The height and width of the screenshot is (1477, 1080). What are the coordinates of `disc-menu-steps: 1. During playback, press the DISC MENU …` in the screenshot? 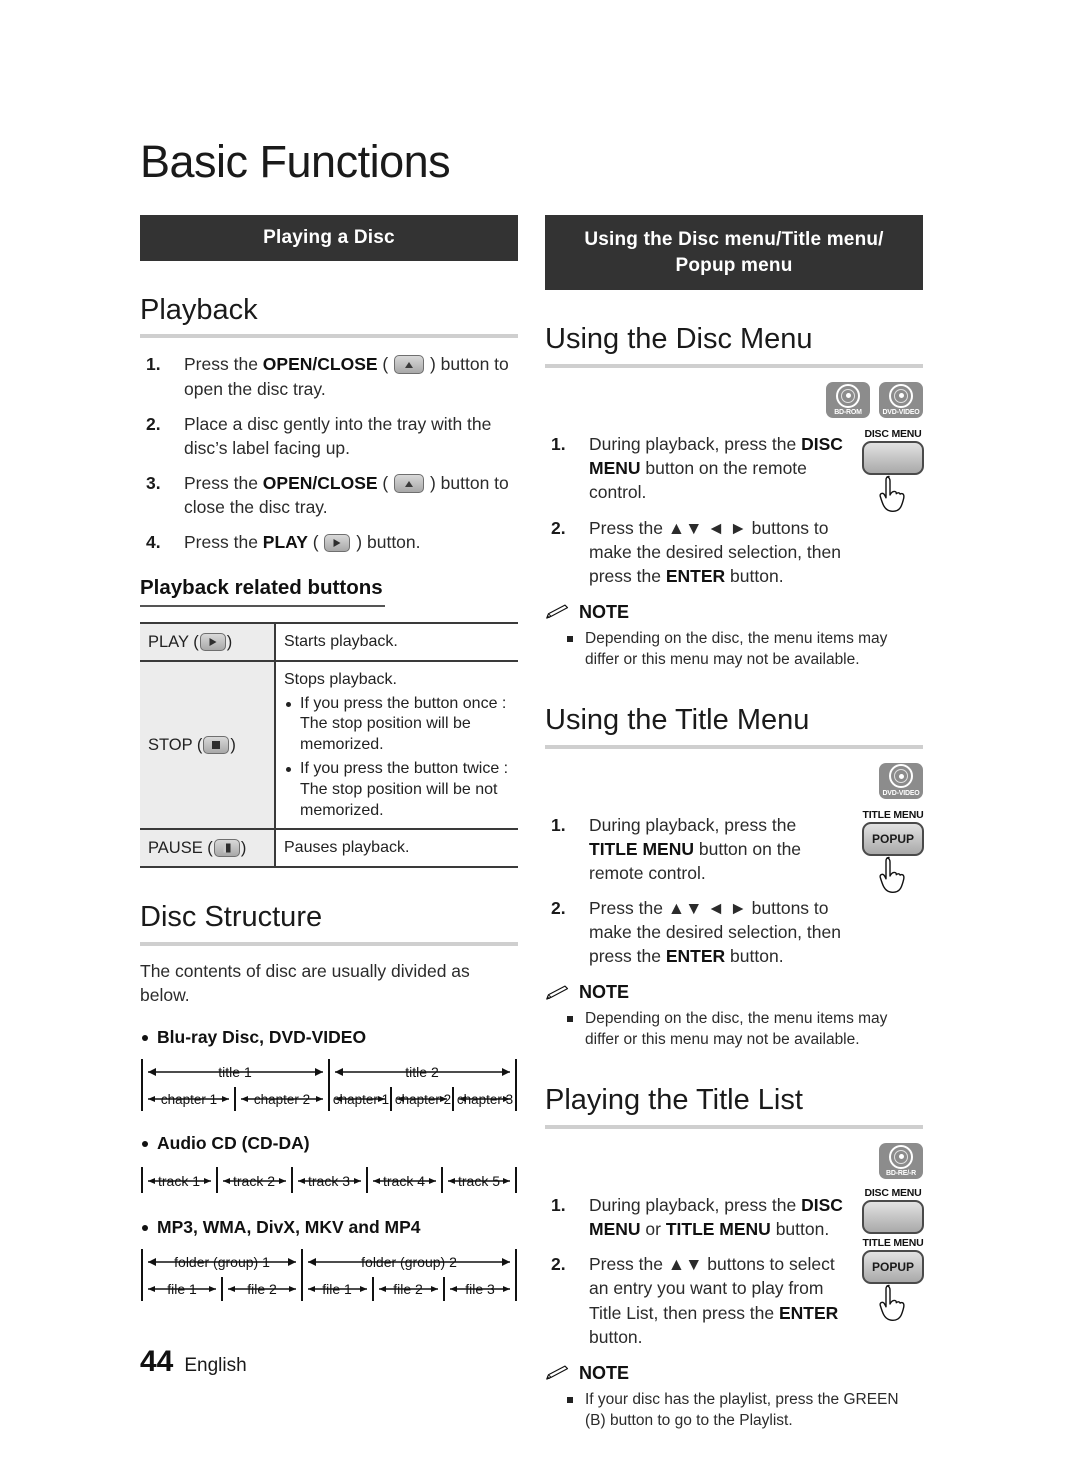 It's located at (695, 510).